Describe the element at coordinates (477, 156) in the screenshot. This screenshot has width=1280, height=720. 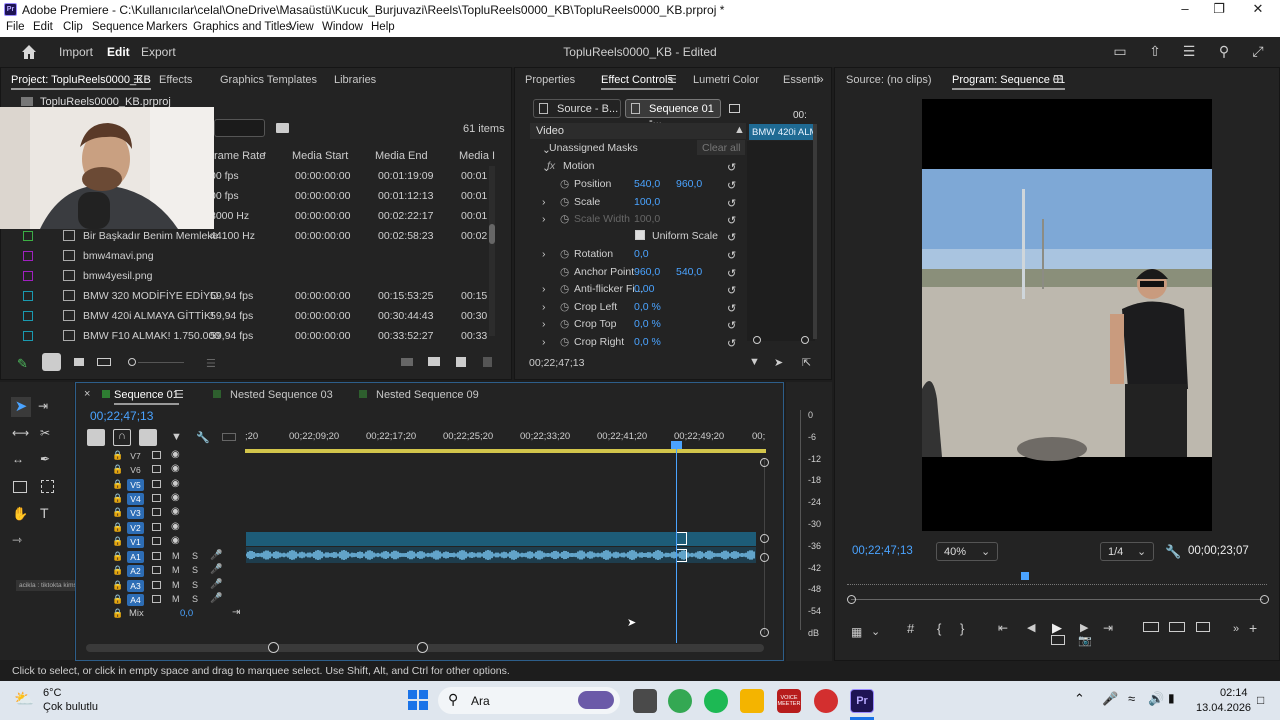
I see `col-media-duration: Media I` at that location.